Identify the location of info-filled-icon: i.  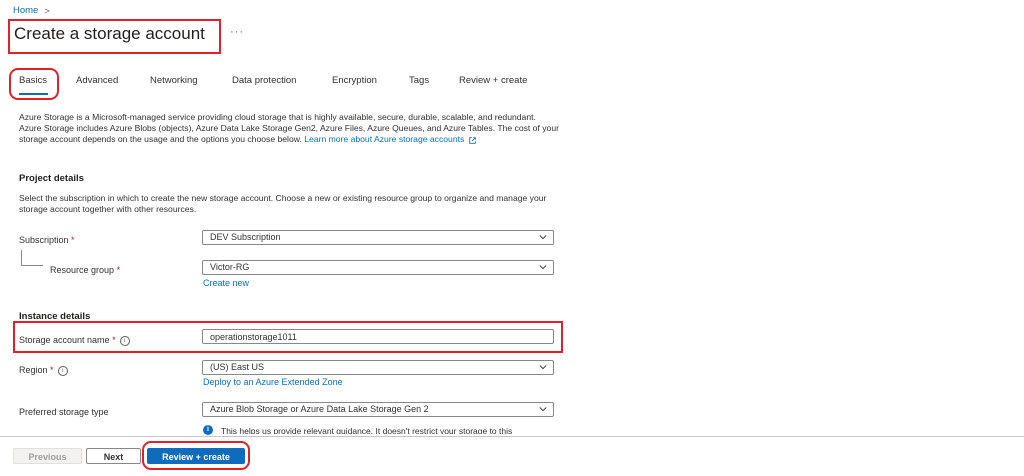
(208, 430).